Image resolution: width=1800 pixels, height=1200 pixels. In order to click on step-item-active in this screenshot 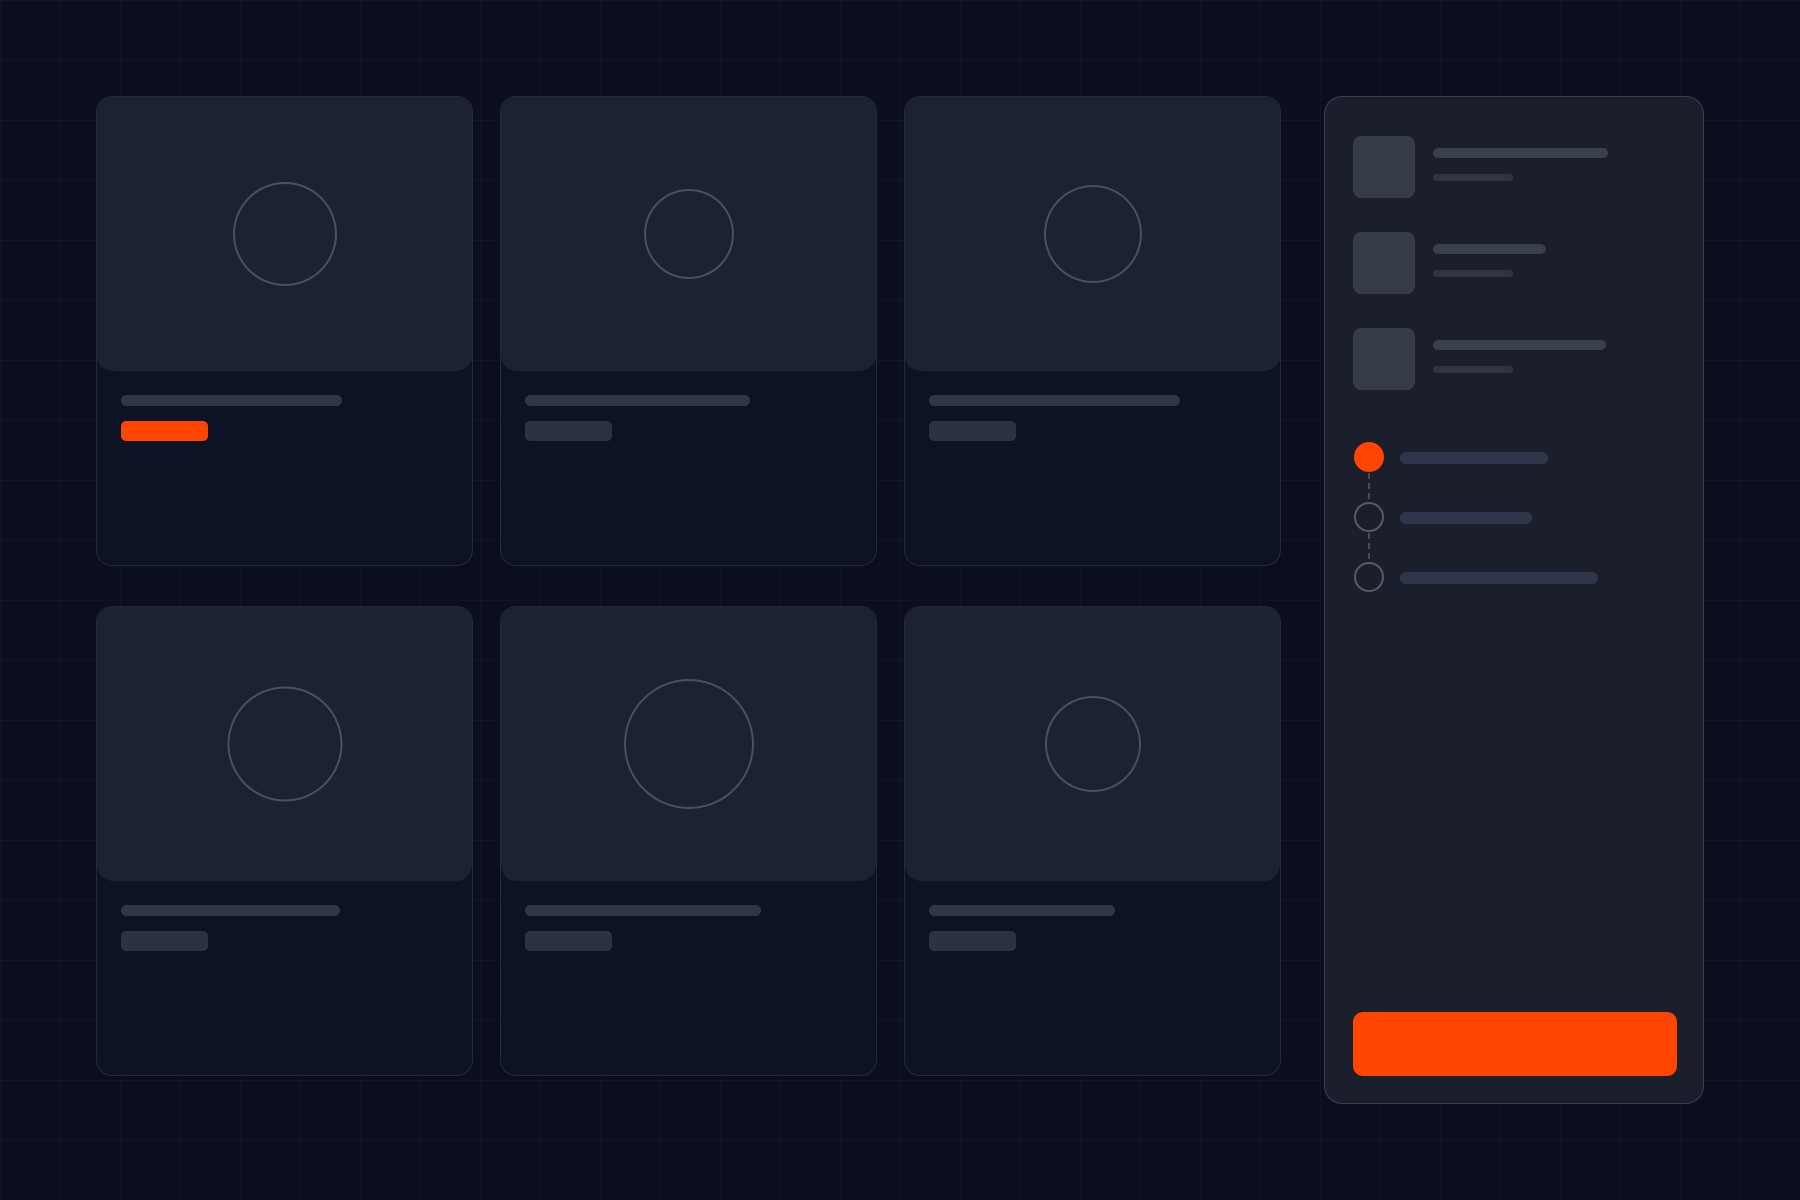, I will do `click(1514, 457)`.